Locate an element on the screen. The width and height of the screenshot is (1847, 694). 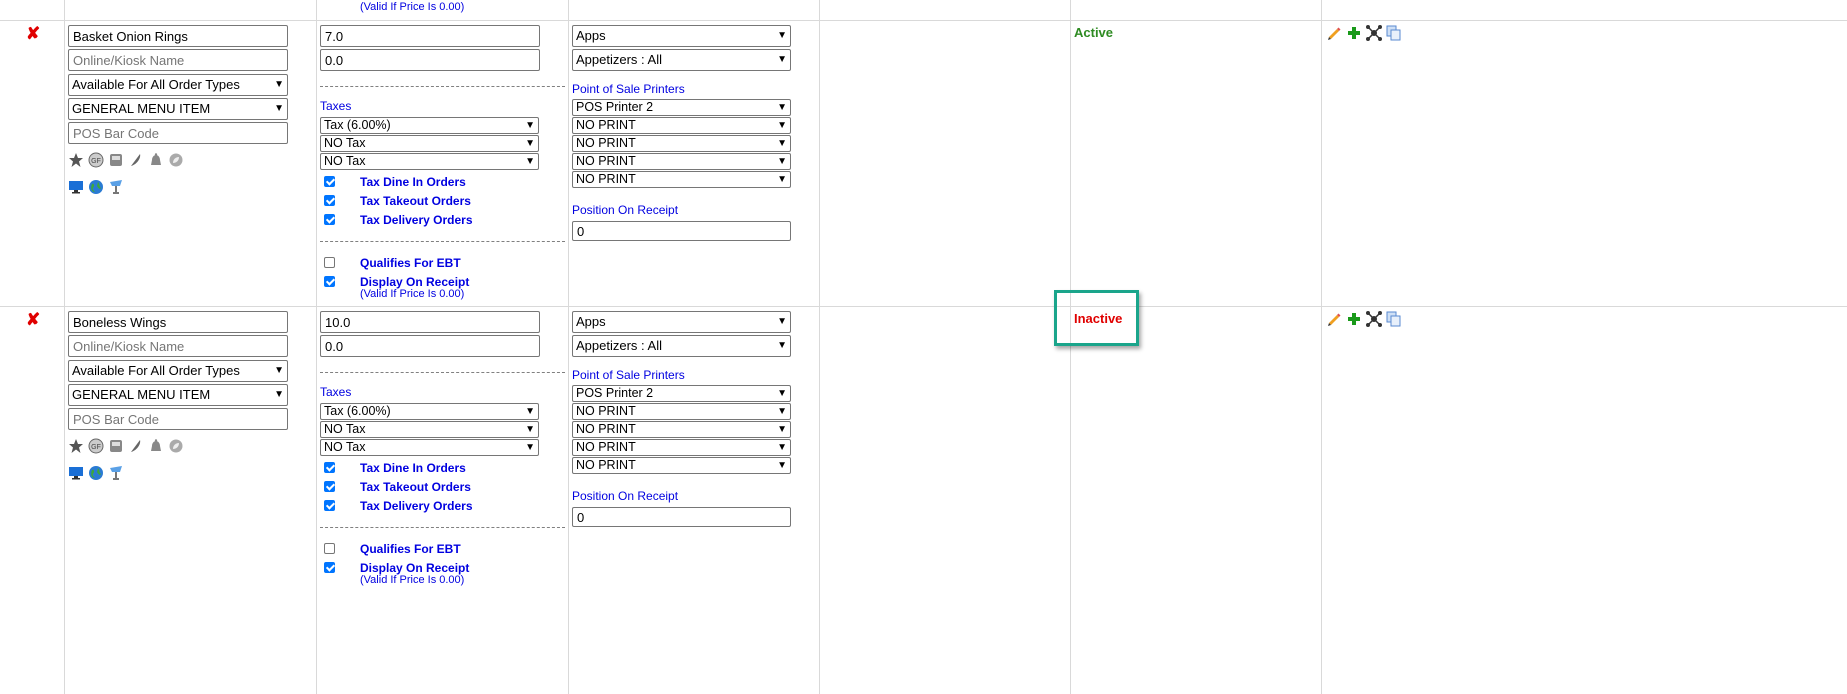
tax1-value: Tax (6.00%) is located at coordinates (357, 125).